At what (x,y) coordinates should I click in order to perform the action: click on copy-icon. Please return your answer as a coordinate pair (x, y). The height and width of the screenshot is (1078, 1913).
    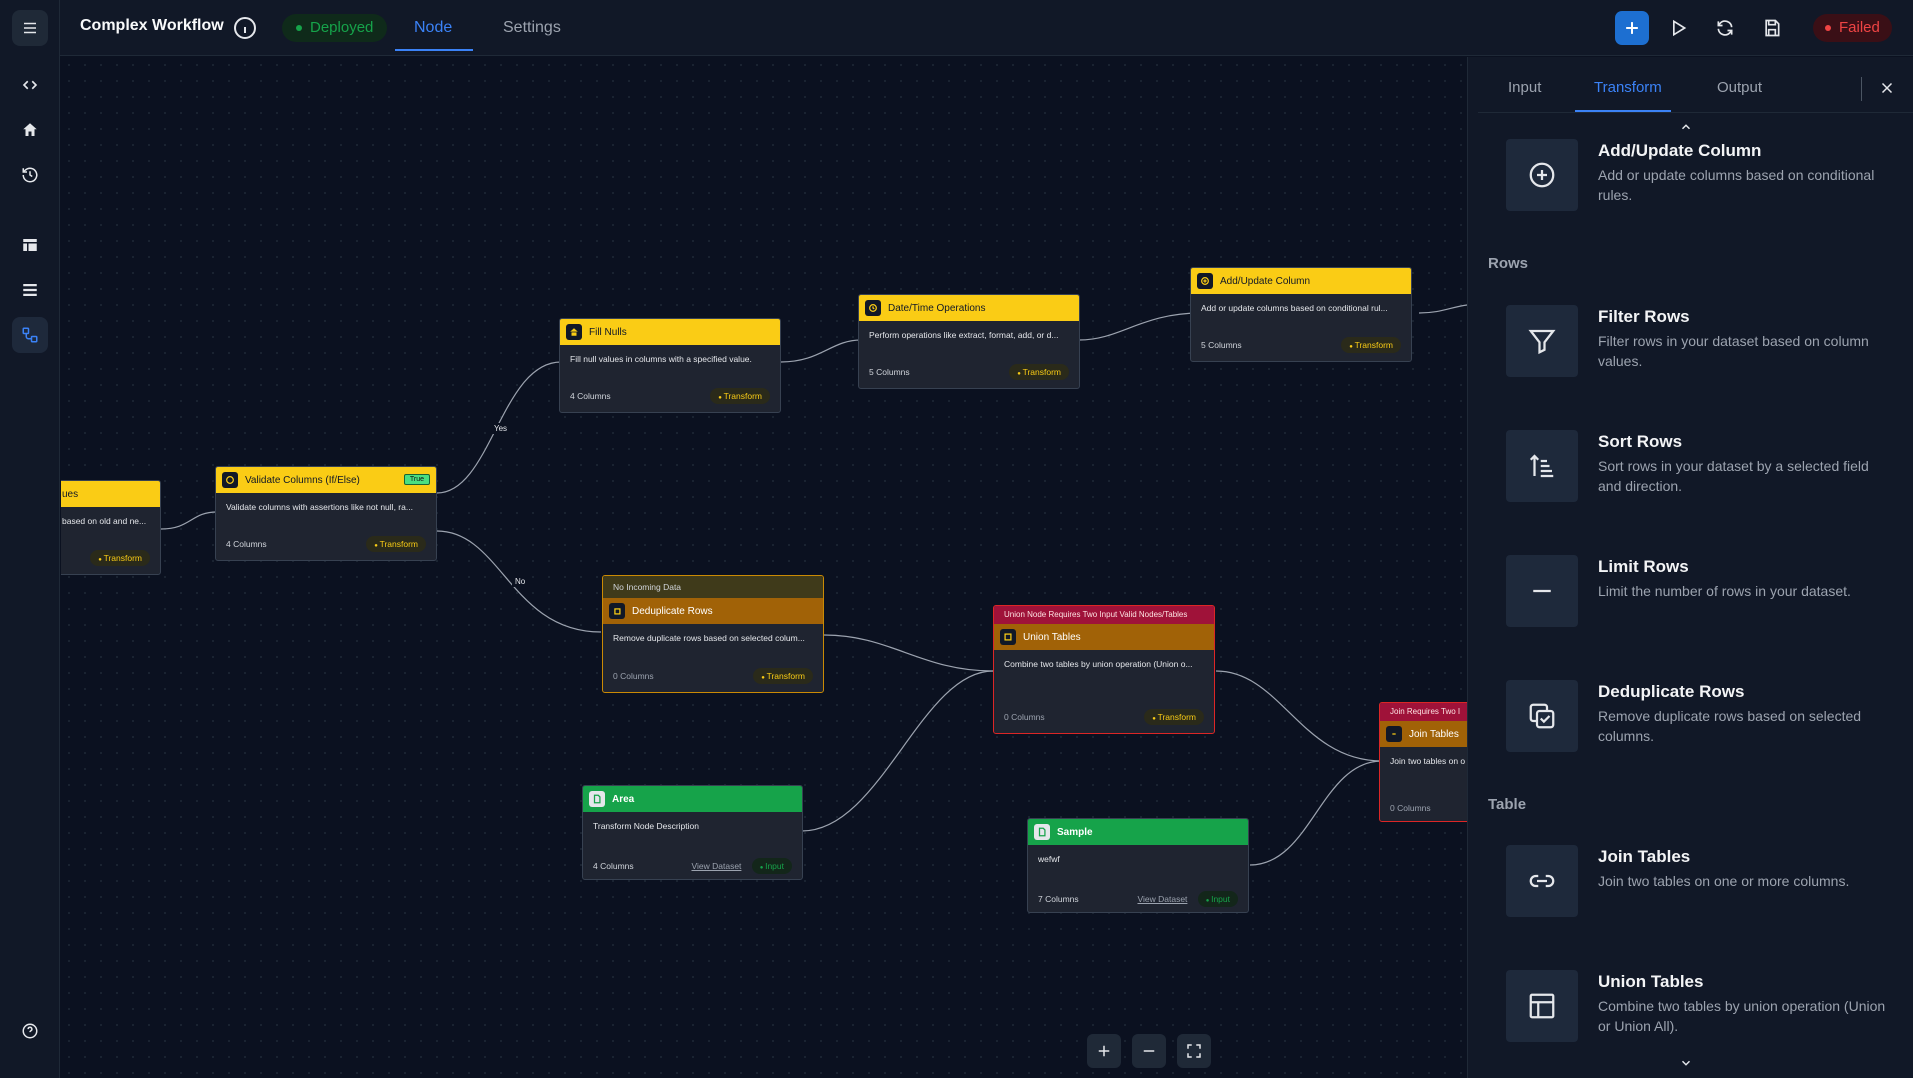
    Looking at the image, I should click on (617, 611).